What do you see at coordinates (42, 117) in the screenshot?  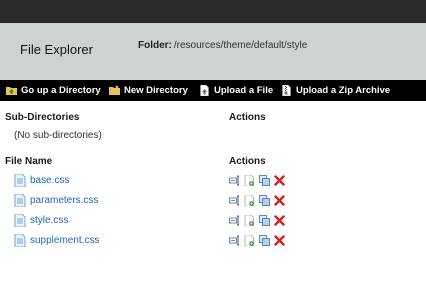 I see `subdirectories-heading: Sub-Directories` at bounding box center [42, 117].